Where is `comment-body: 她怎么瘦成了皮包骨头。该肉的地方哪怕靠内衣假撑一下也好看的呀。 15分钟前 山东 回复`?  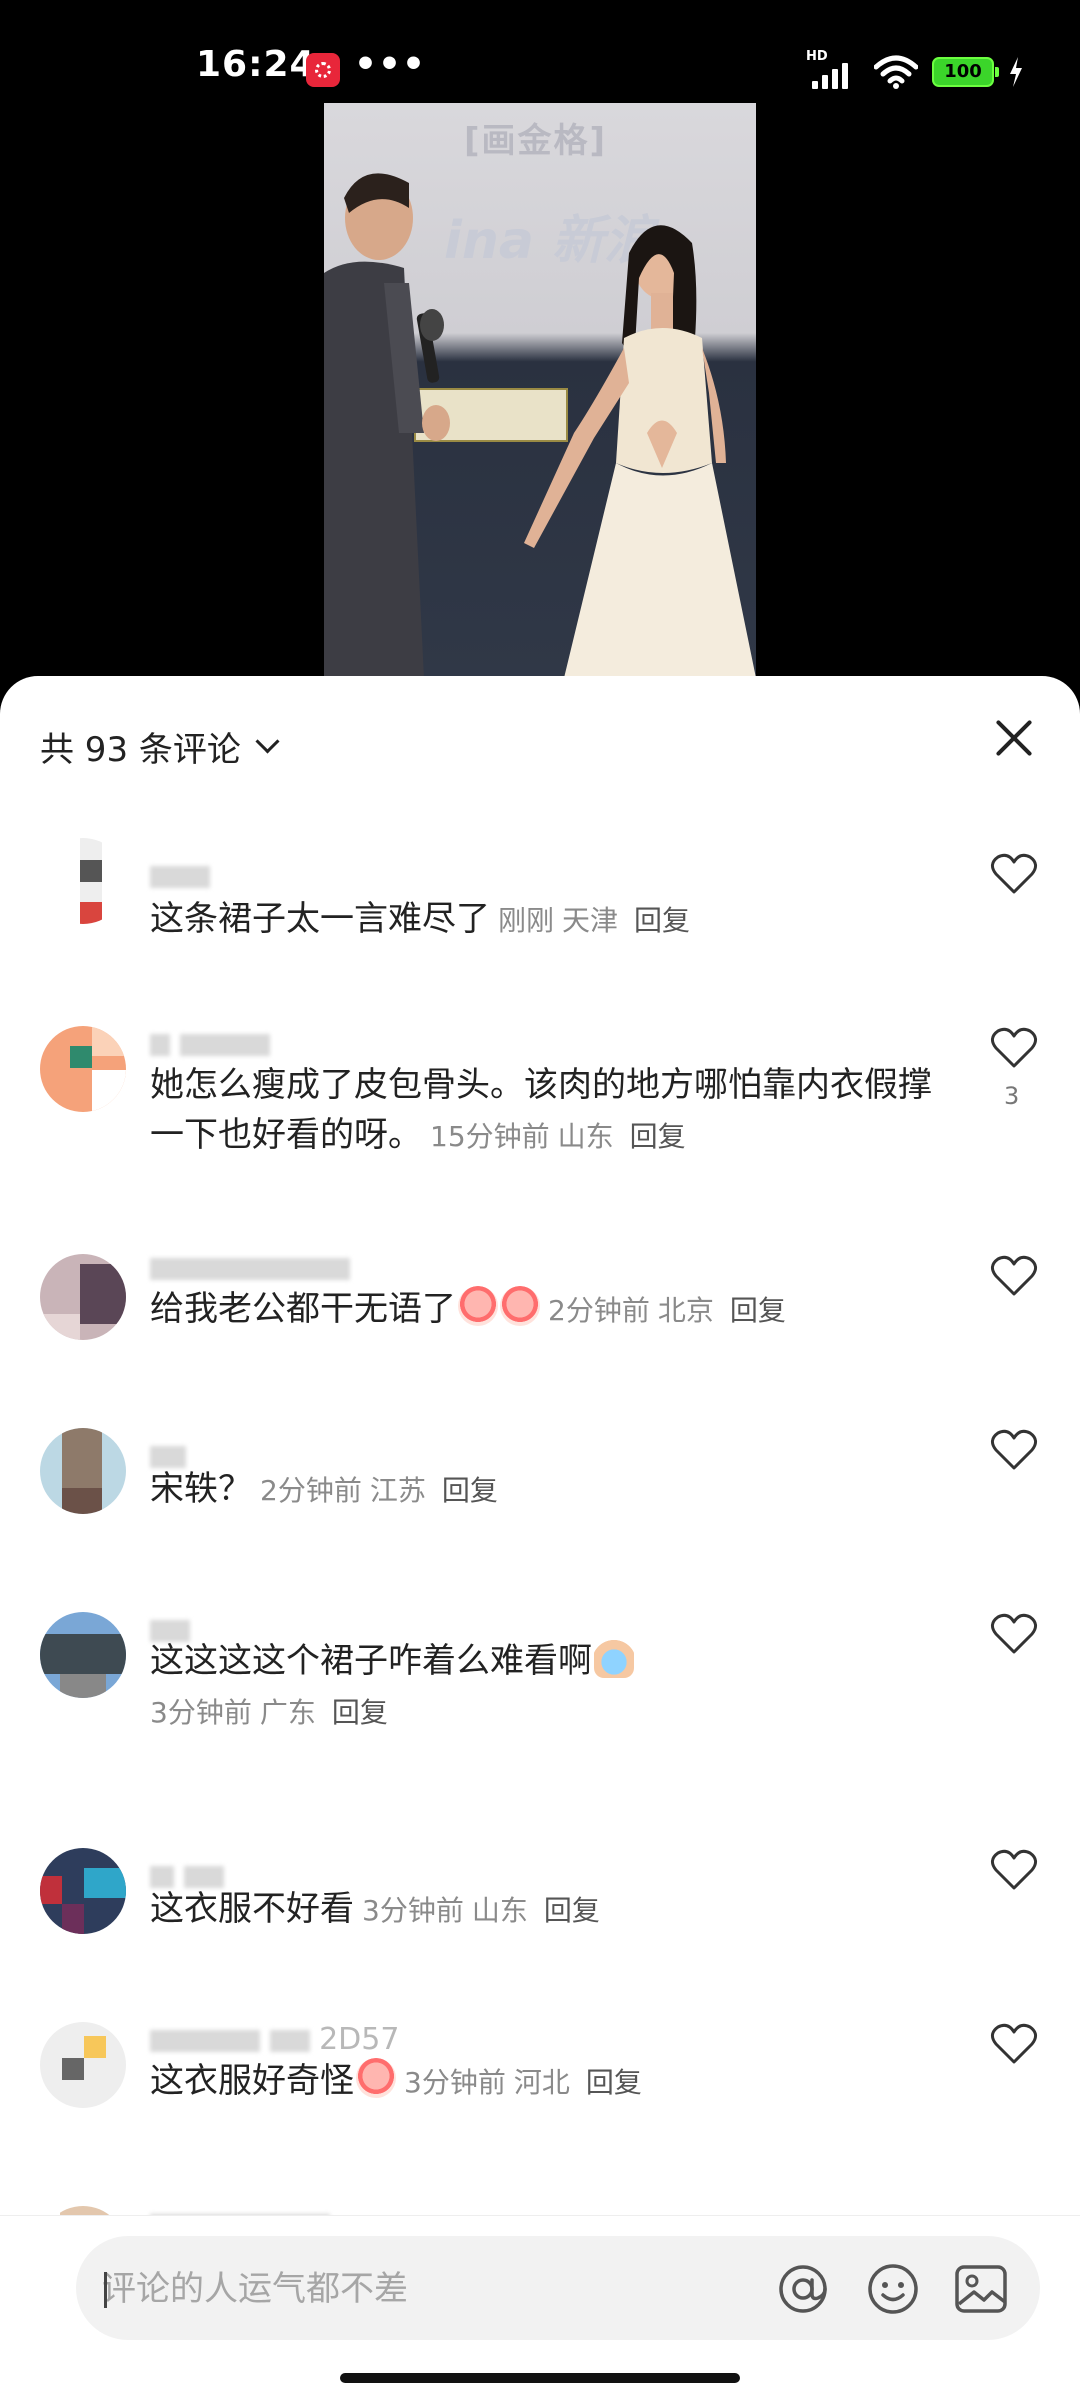
comment-body: 她怎么瘦成了皮包骨头。该肉的地方哪怕靠内衣假撑一下也好看的呀。 15分钟前 山东 回复 is located at coordinates (545, 1111).